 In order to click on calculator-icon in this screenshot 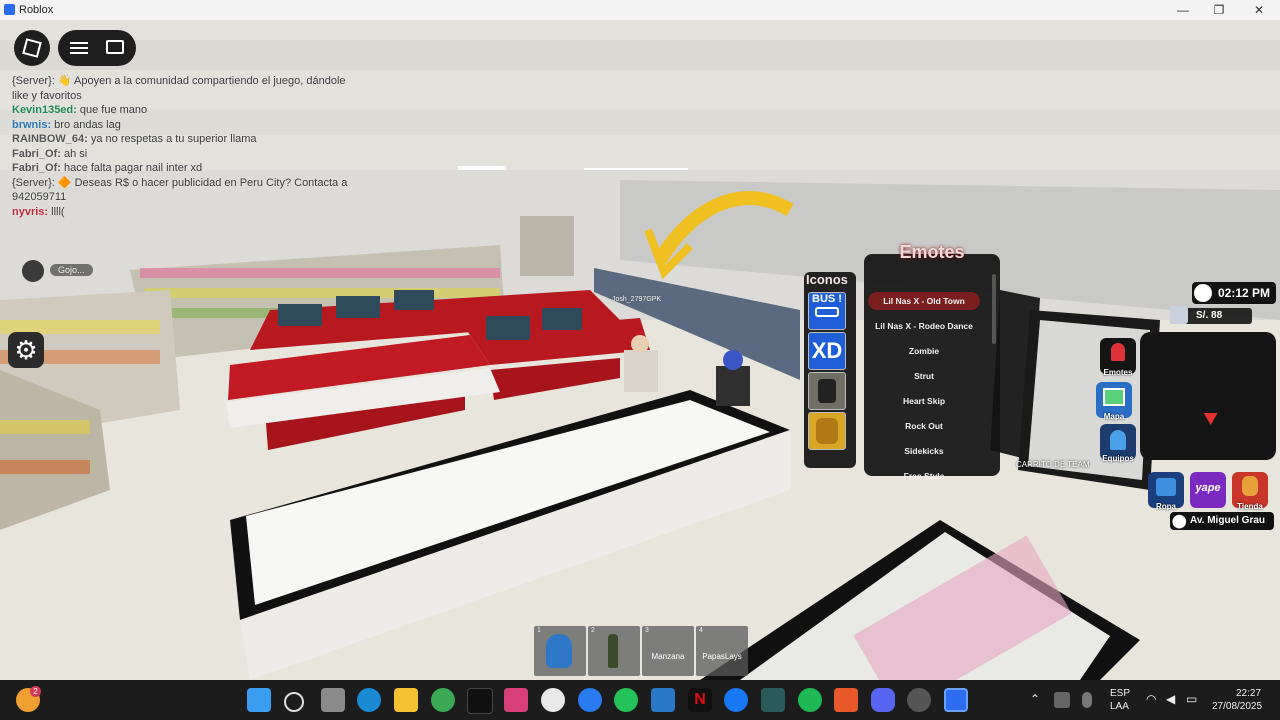, I will do `click(663, 700)`.